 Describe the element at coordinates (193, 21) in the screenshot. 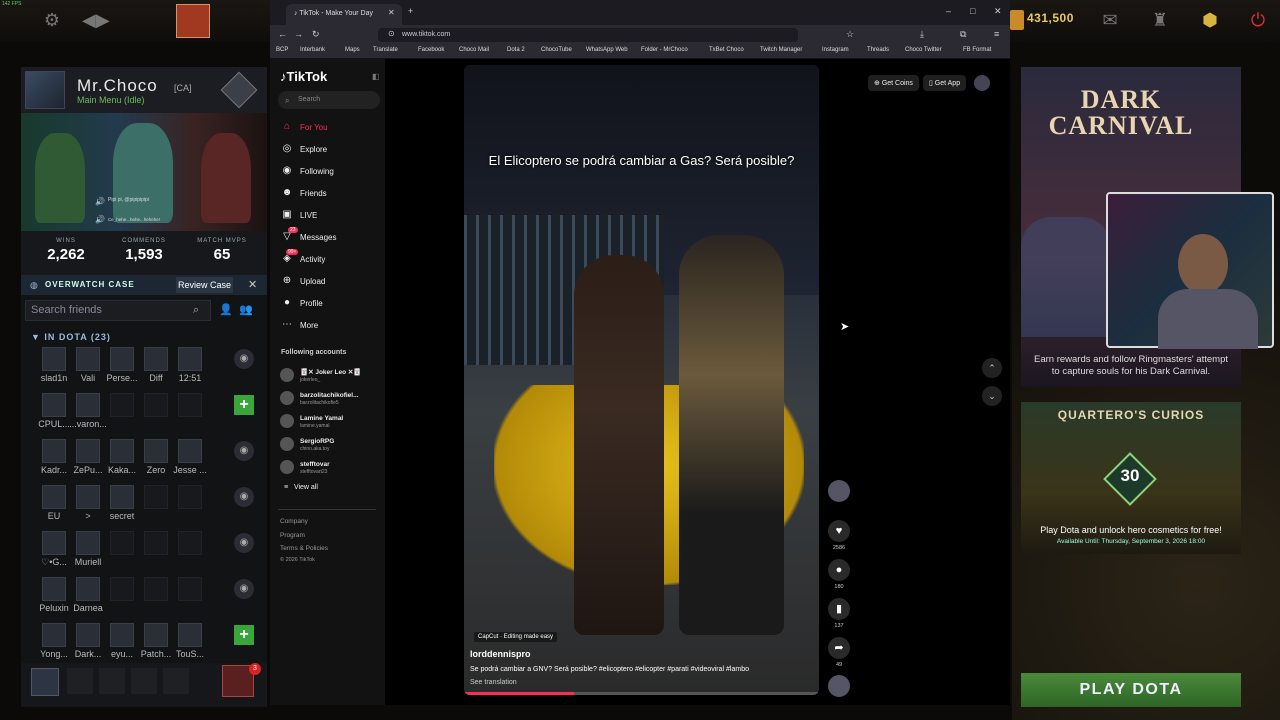

I see `dota-logo-icon` at that location.